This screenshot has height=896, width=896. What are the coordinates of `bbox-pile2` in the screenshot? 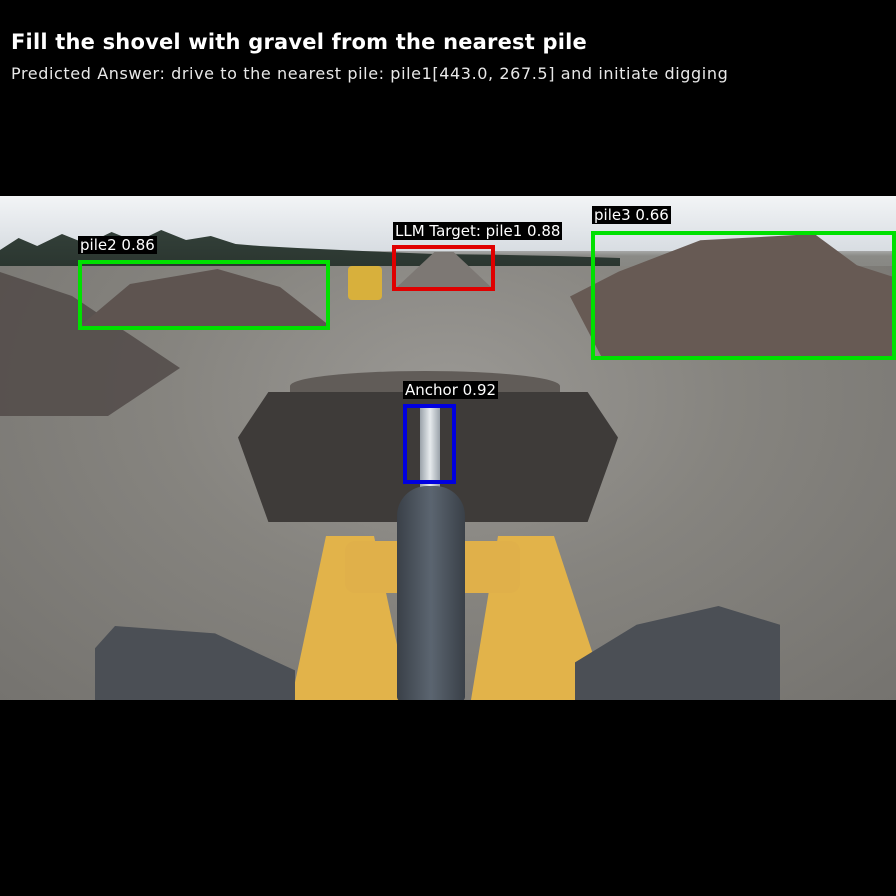 It's located at (204, 295).